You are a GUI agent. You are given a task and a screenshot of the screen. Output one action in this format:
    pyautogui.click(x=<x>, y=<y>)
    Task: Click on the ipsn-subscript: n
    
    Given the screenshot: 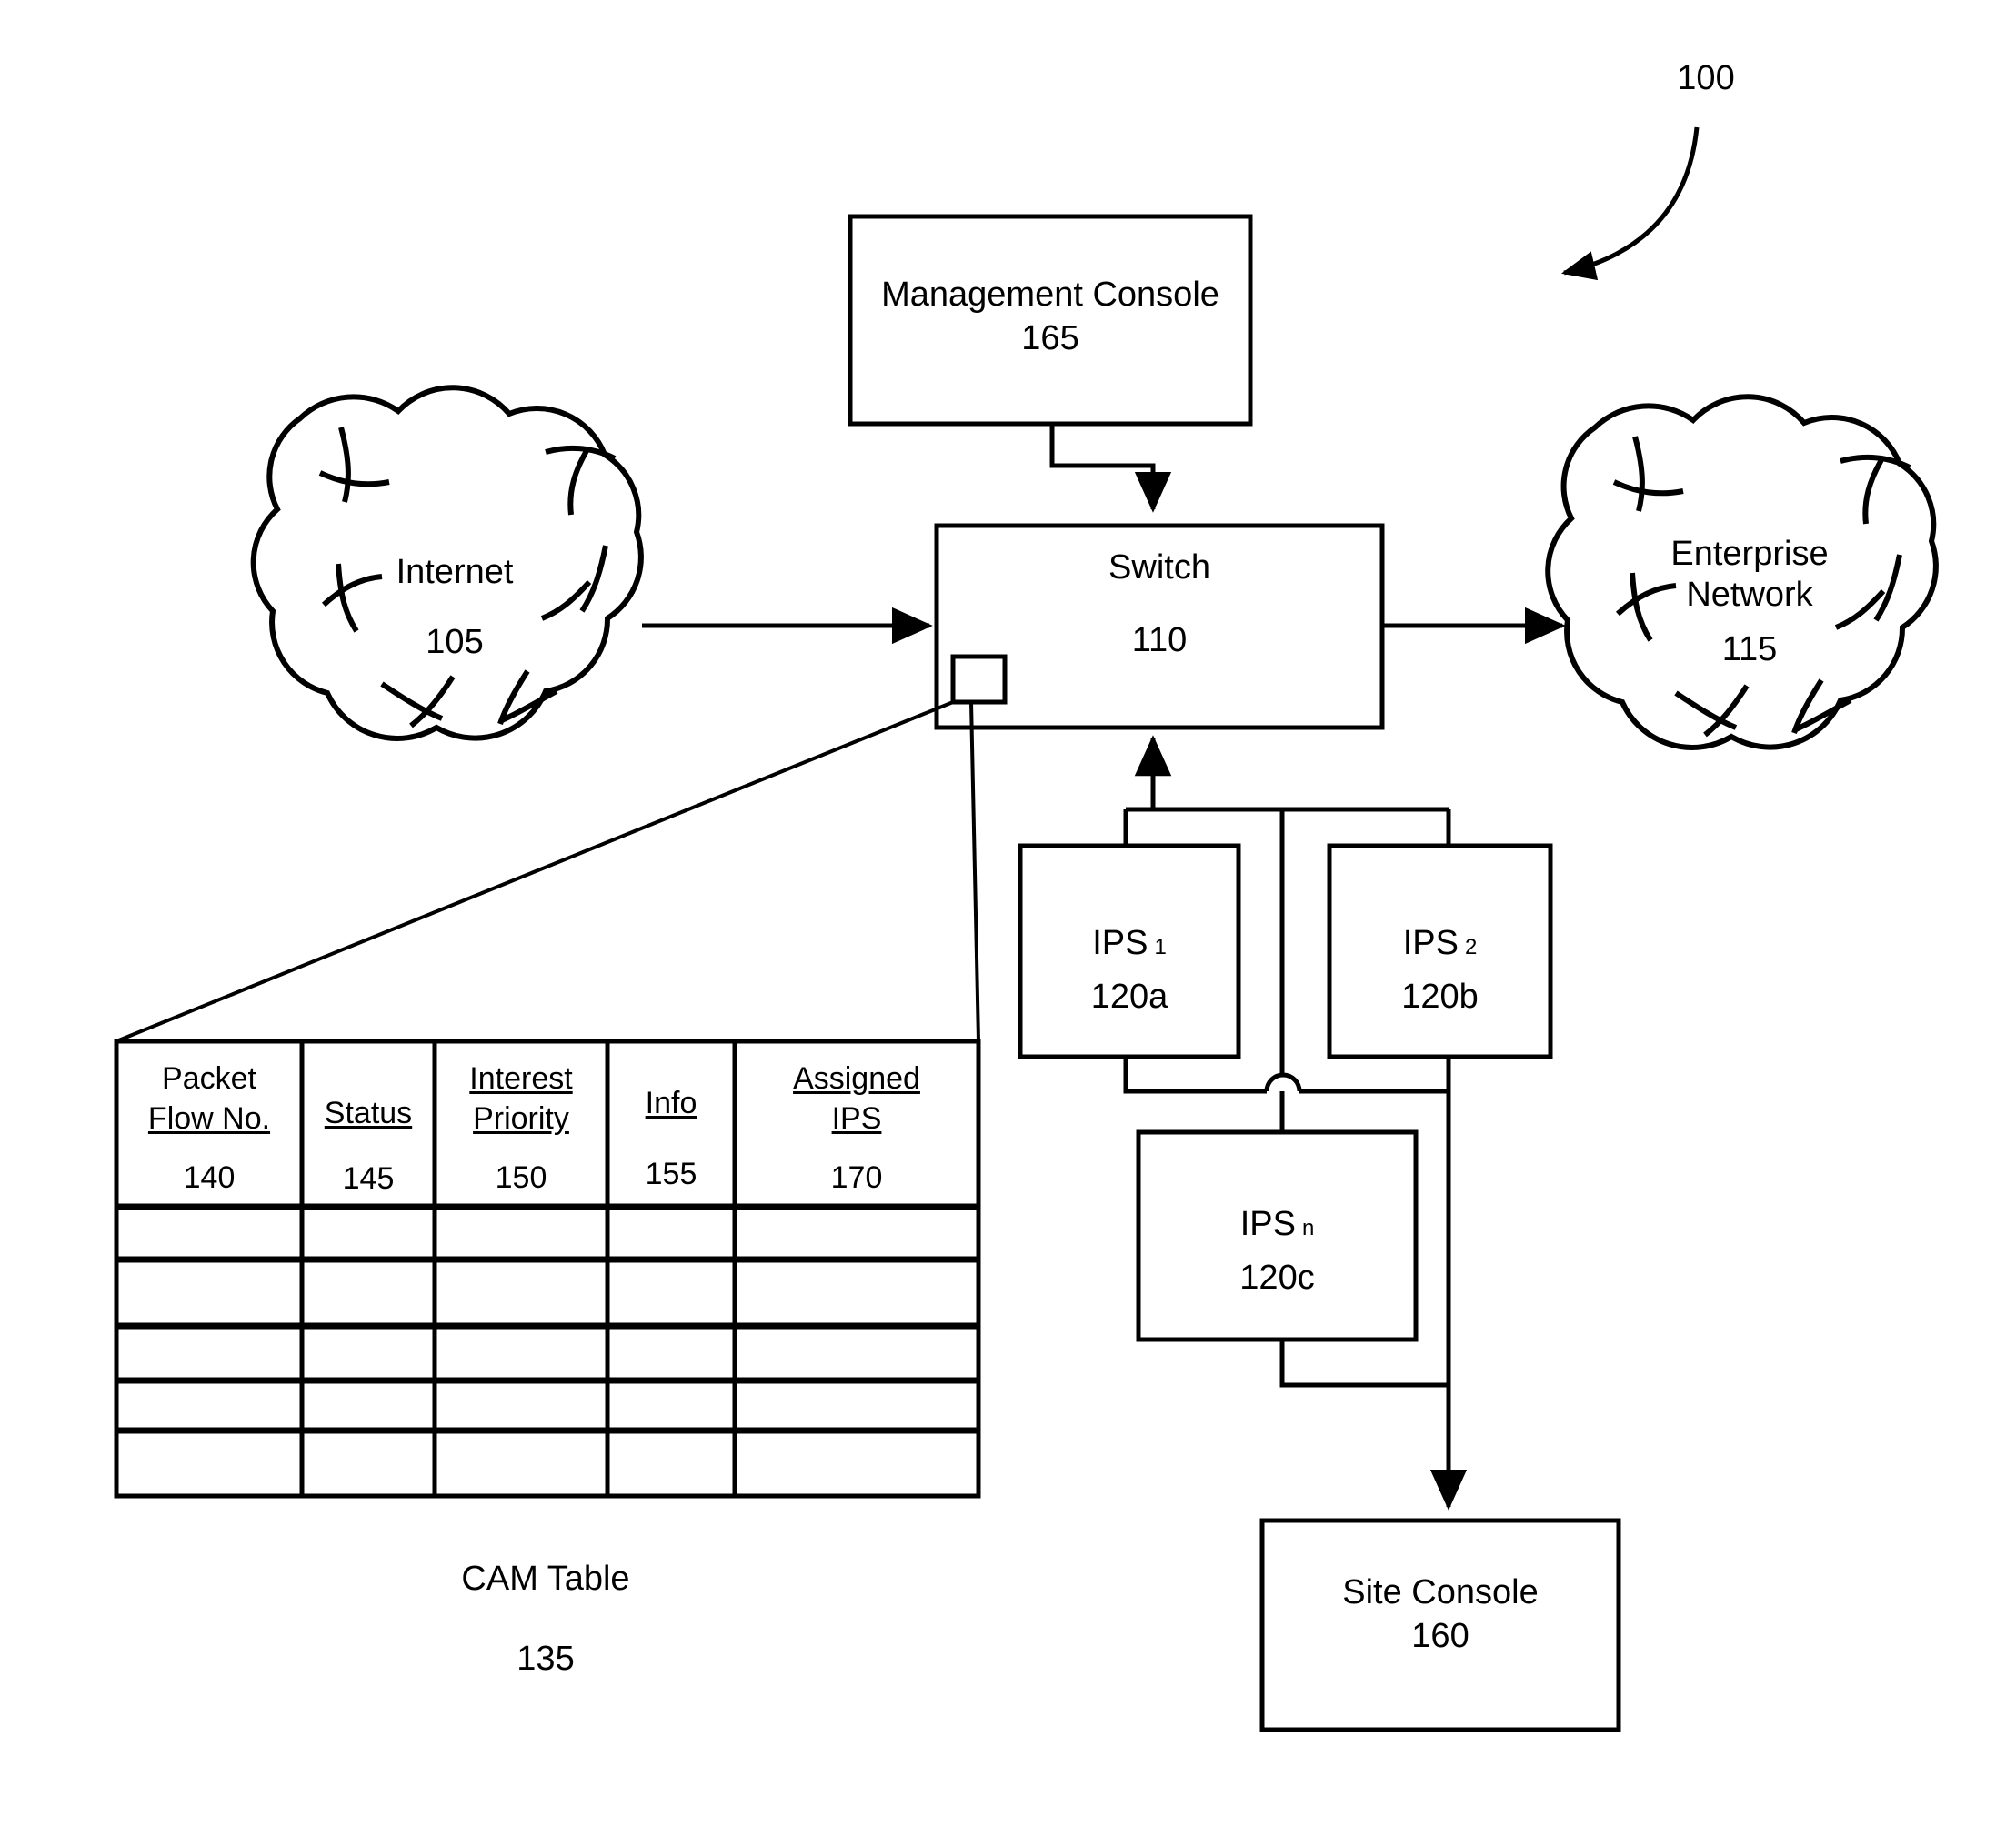 What is the action you would take?
    pyautogui.click(x=1308, y=1228)
    